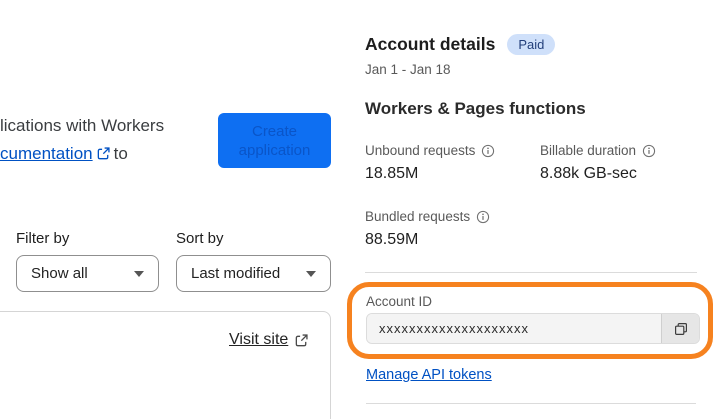  I want to click on project-card, so click(165, 365).